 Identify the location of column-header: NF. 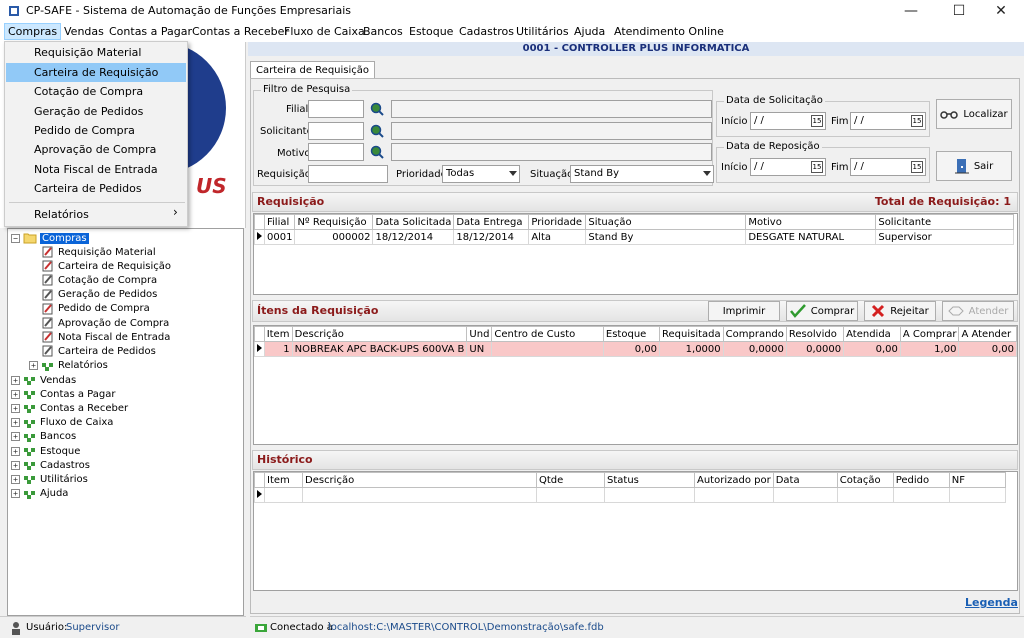
(977, 480).